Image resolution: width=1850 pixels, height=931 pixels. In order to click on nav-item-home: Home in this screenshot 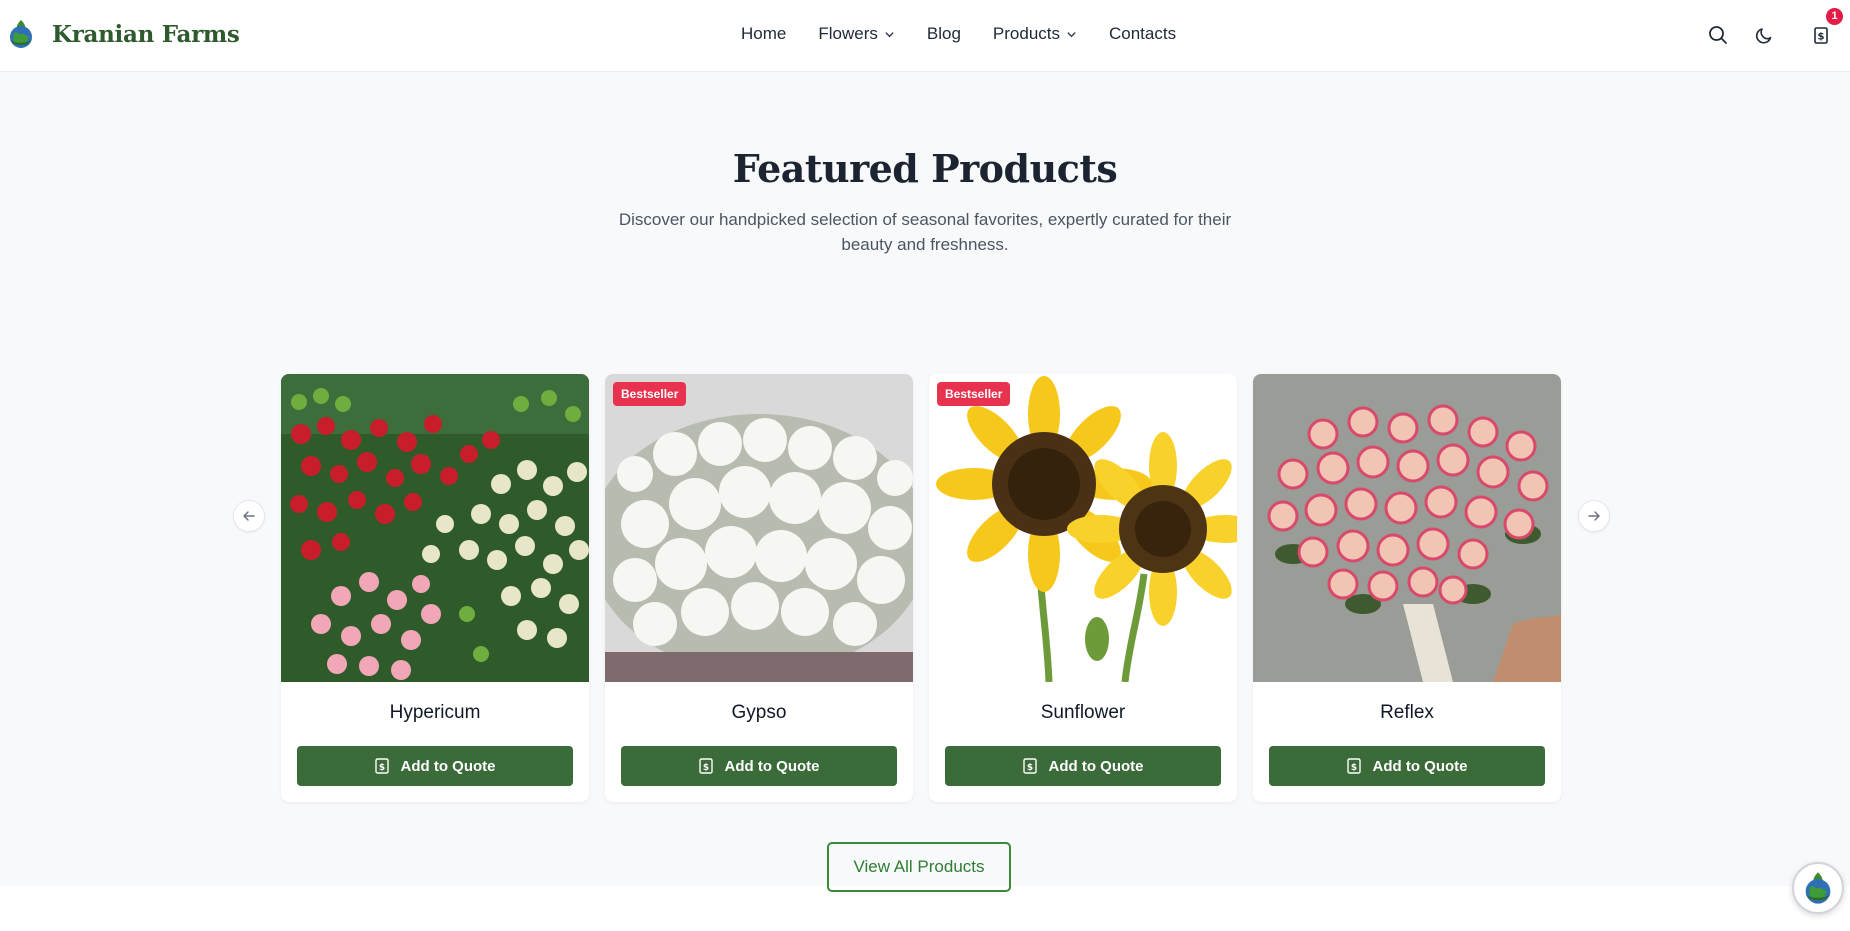, I will do `click(763, 34)`.